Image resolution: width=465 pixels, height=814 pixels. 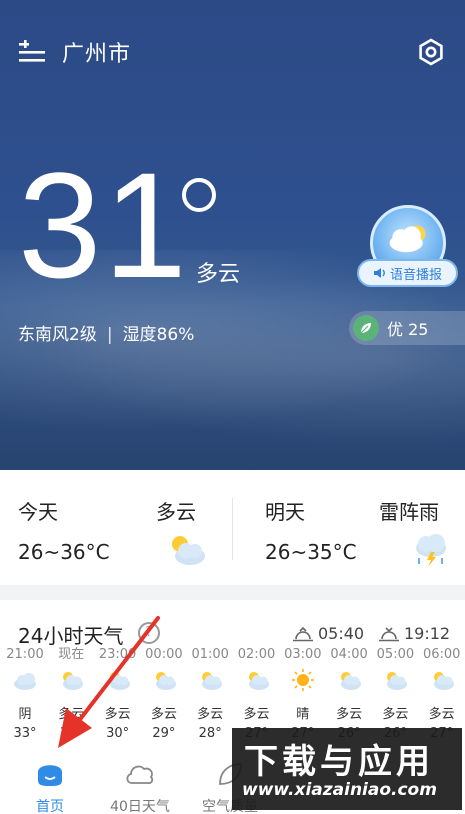 What do you see at coordinates (210, 733) in the screenshot?
I see `hour-temp: 28°` at bounding box center [210, 733].